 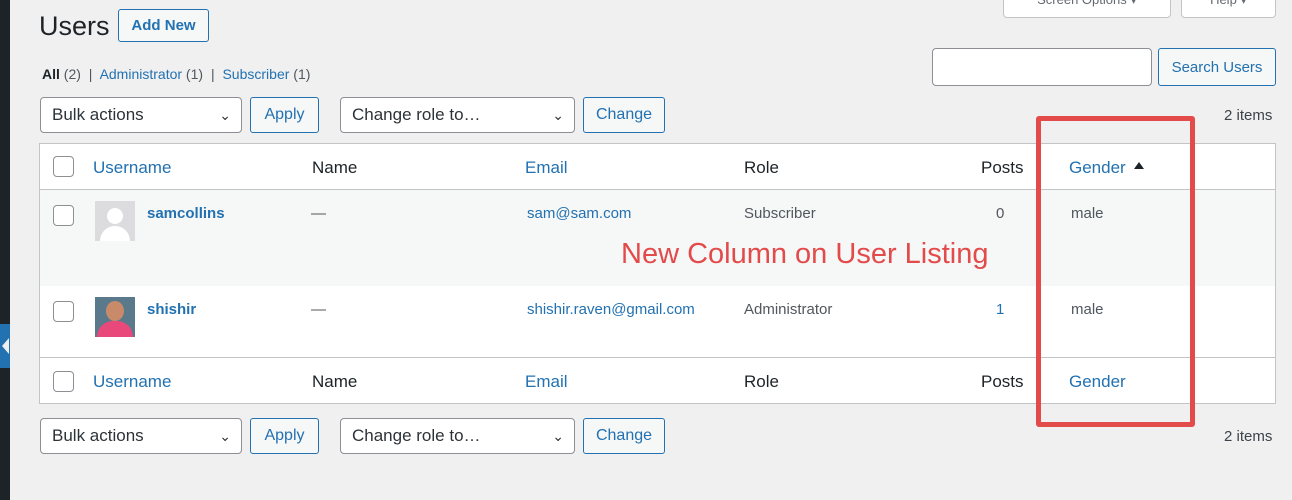 I want to click on filter-subscriber: Subscriber, so click(x=255, y=74).